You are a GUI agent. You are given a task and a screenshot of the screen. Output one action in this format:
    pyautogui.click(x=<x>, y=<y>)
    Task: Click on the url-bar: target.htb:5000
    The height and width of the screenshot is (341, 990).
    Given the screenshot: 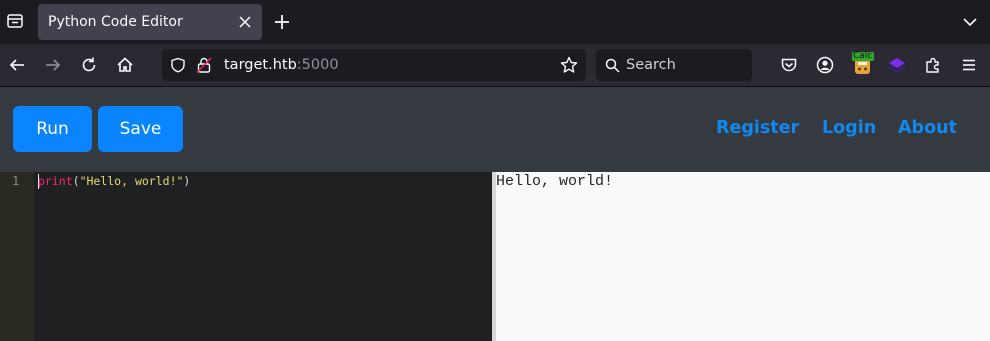 What is the action you would take?
    pyautogui.click(x=374, y=65)
    